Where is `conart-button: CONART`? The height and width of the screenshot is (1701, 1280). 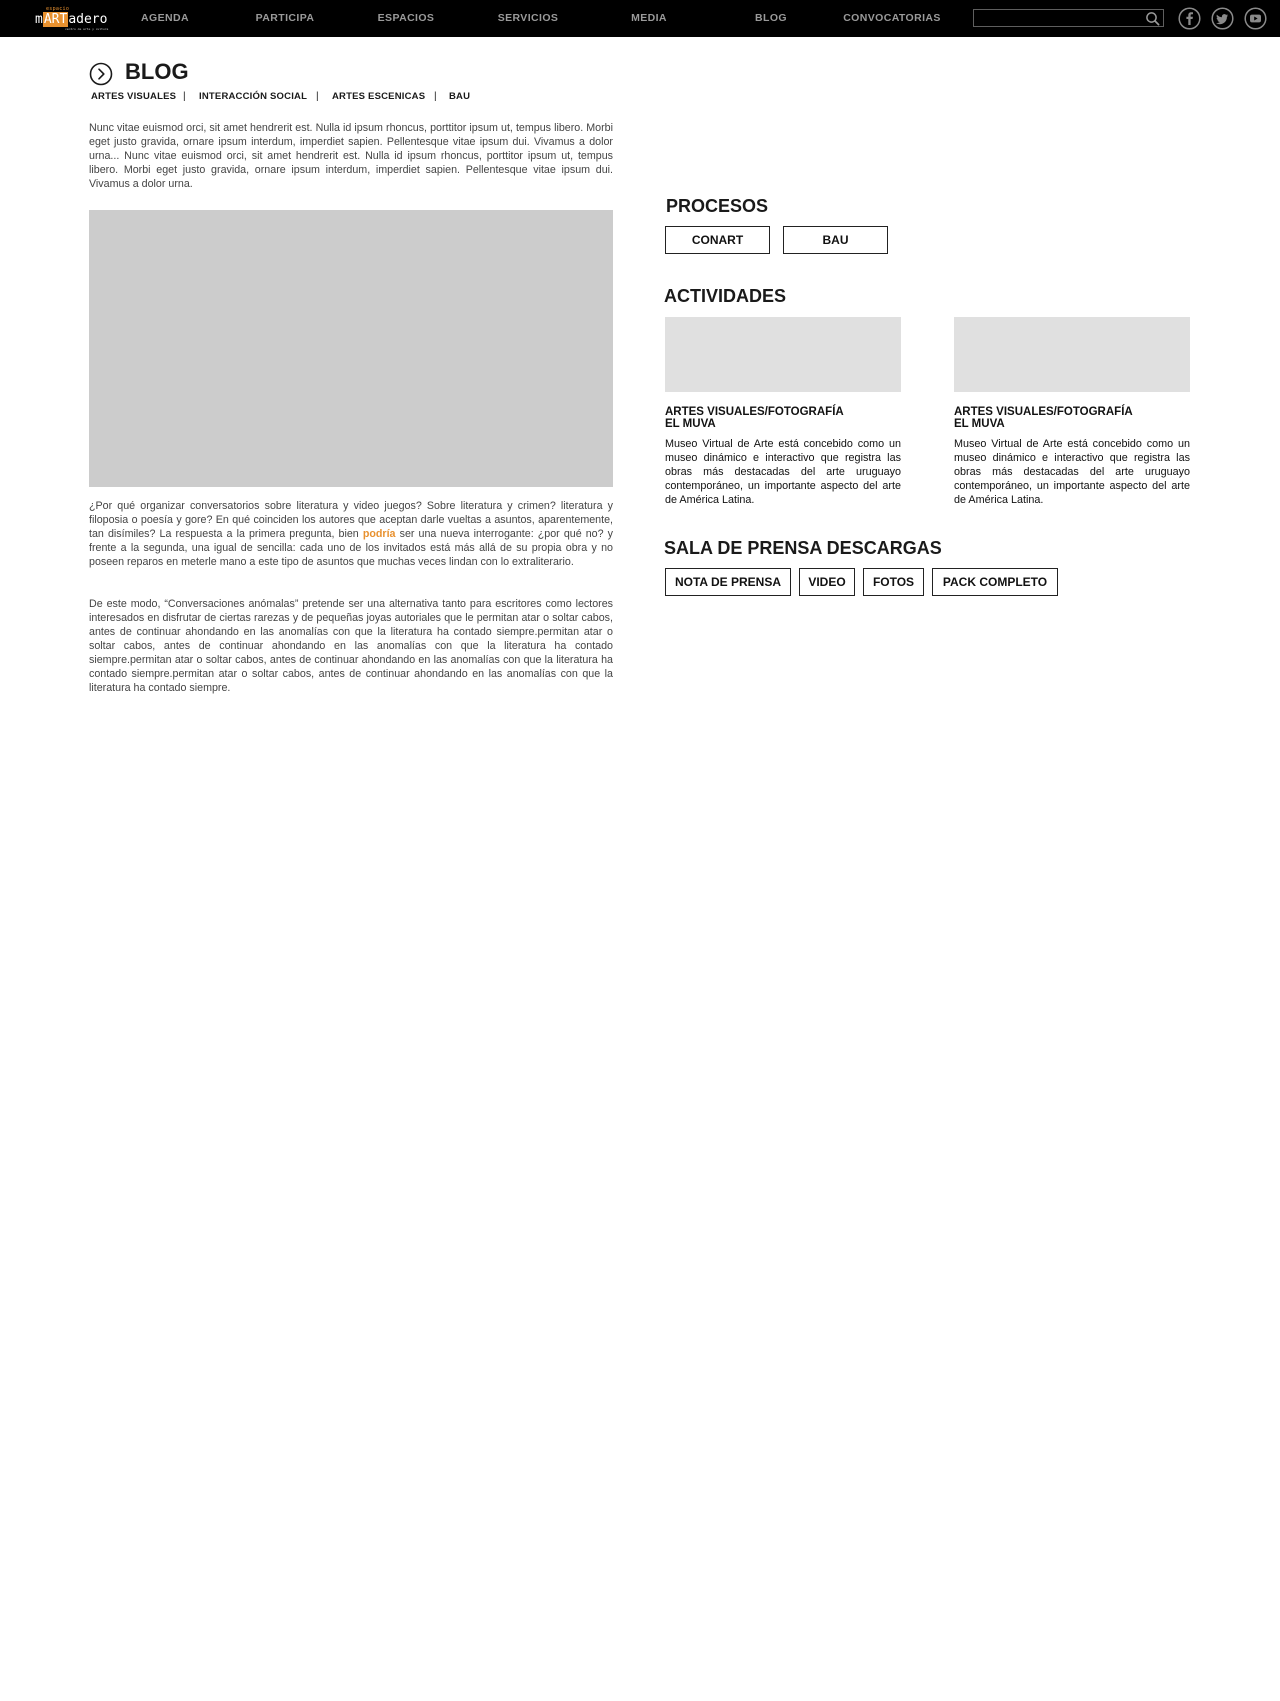 conart-button: CONART is located at coordinates (717, 240).